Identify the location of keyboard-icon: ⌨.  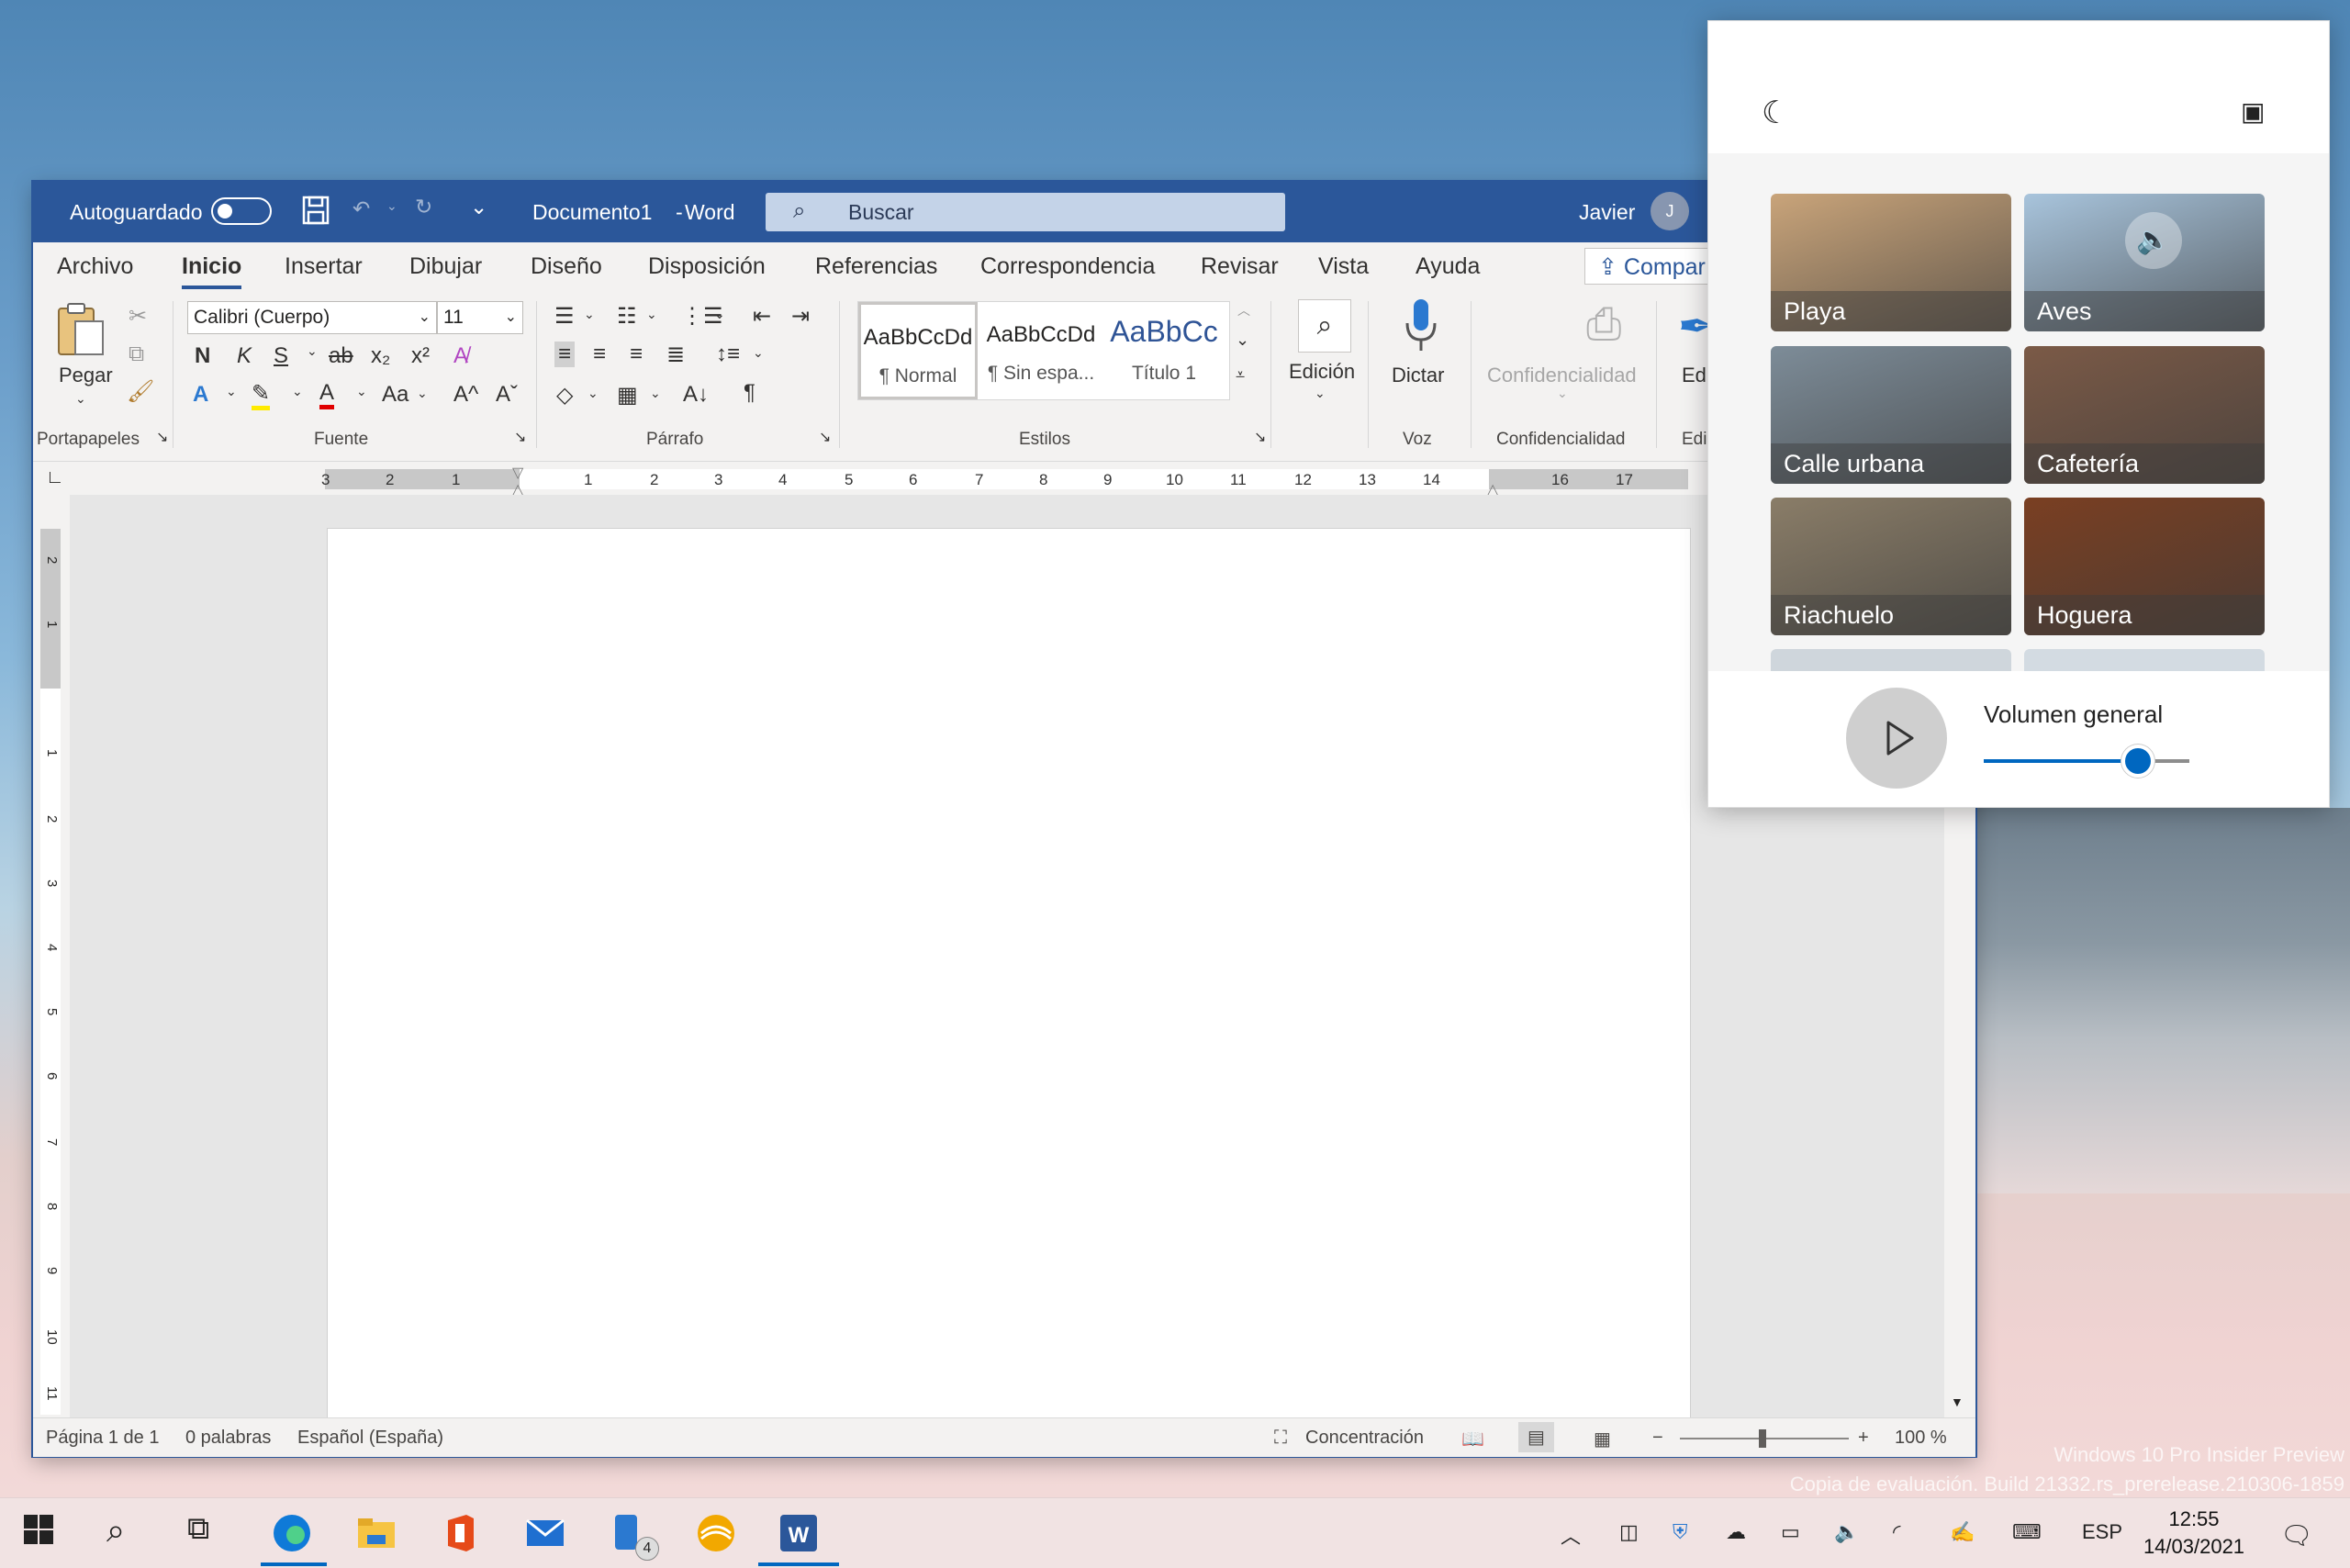
(2027, 1532).